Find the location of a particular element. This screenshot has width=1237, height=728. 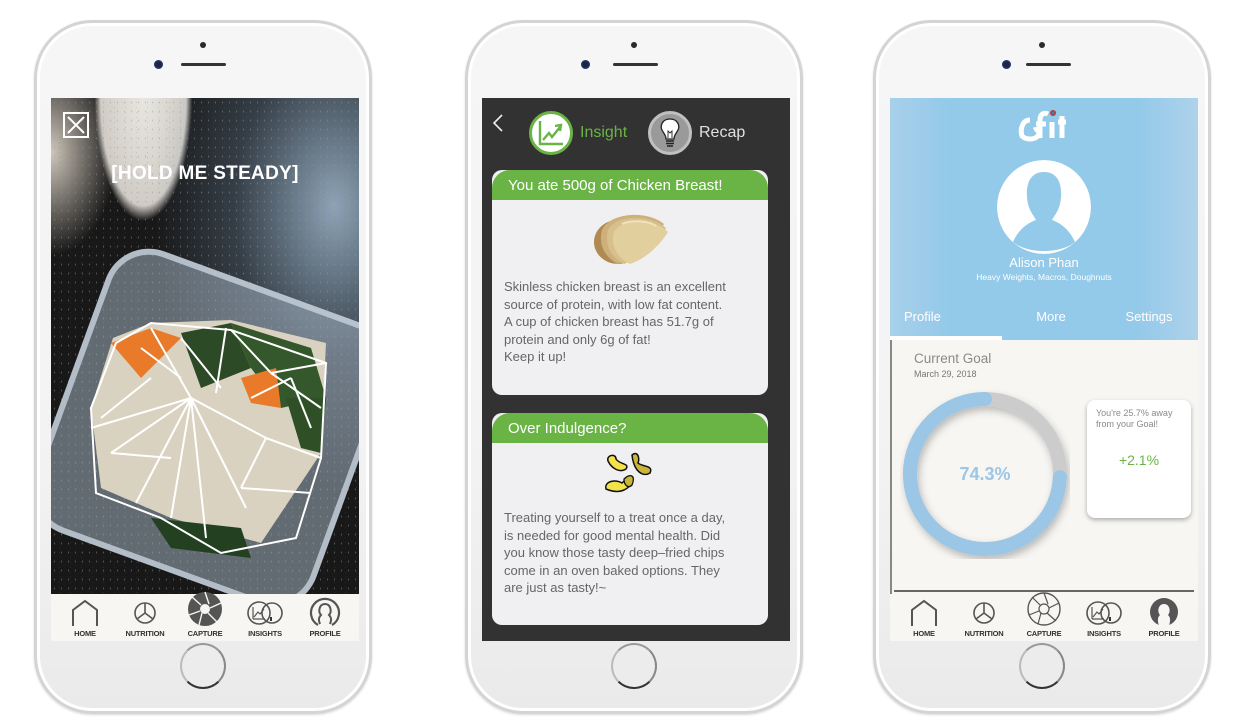

cfit-logo-icon is located at coordinates (1042, 126).